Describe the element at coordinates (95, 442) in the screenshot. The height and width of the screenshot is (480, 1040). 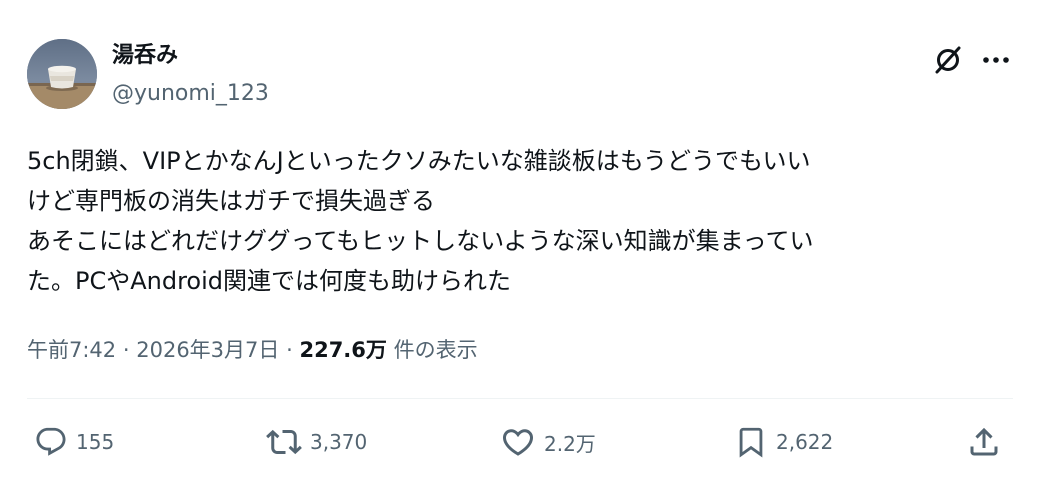
I see `reply-count: 155` at that location.